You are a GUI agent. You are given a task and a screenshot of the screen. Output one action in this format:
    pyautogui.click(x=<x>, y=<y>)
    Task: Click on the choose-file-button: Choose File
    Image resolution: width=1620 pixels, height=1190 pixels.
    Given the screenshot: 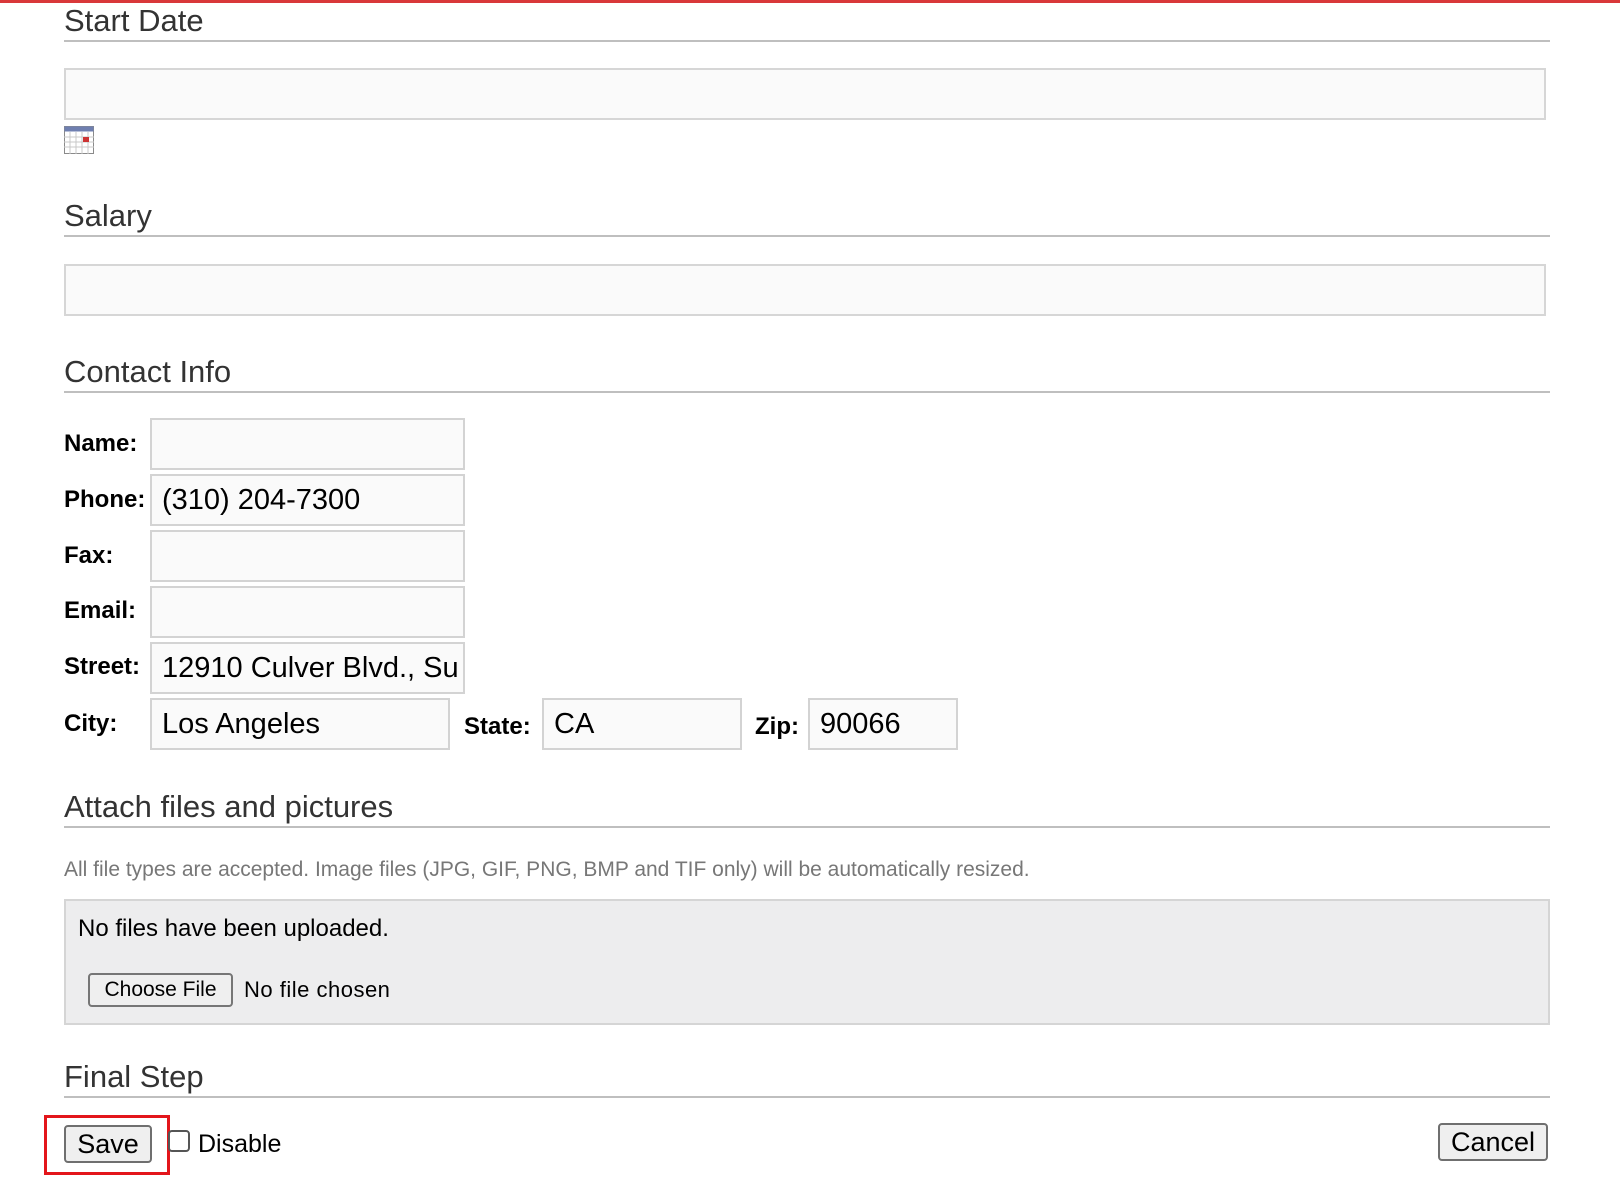 What is the action you would take?
    pyautogui.click(x=160, y=990)
    